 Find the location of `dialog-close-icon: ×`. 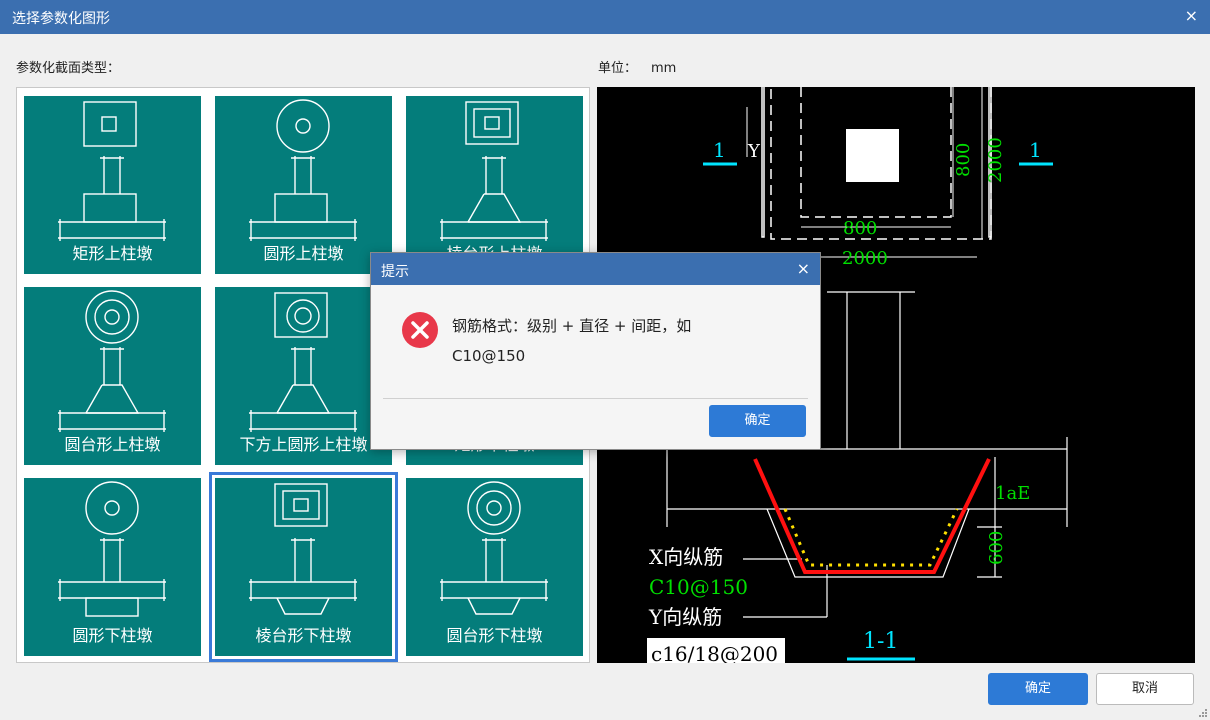

dialog-close-icon: × is located at coordinates (803, 268).